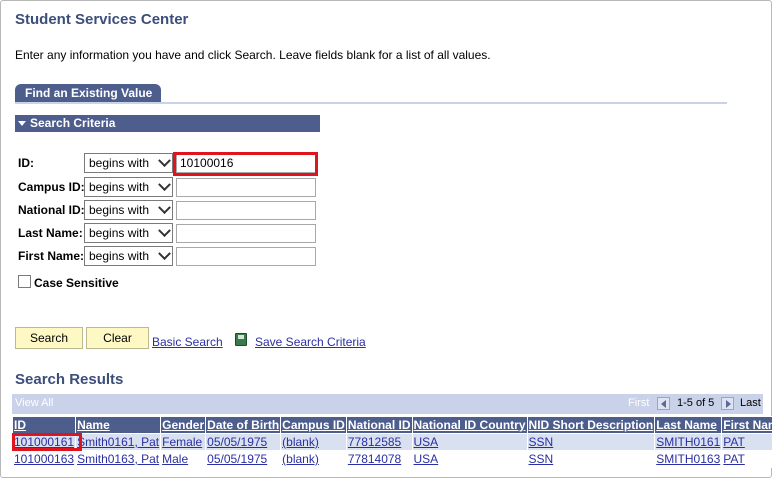  Describe the element at coordinates (374, 442) in the screenshot. I see `national-id-link: 77812585` at that location.